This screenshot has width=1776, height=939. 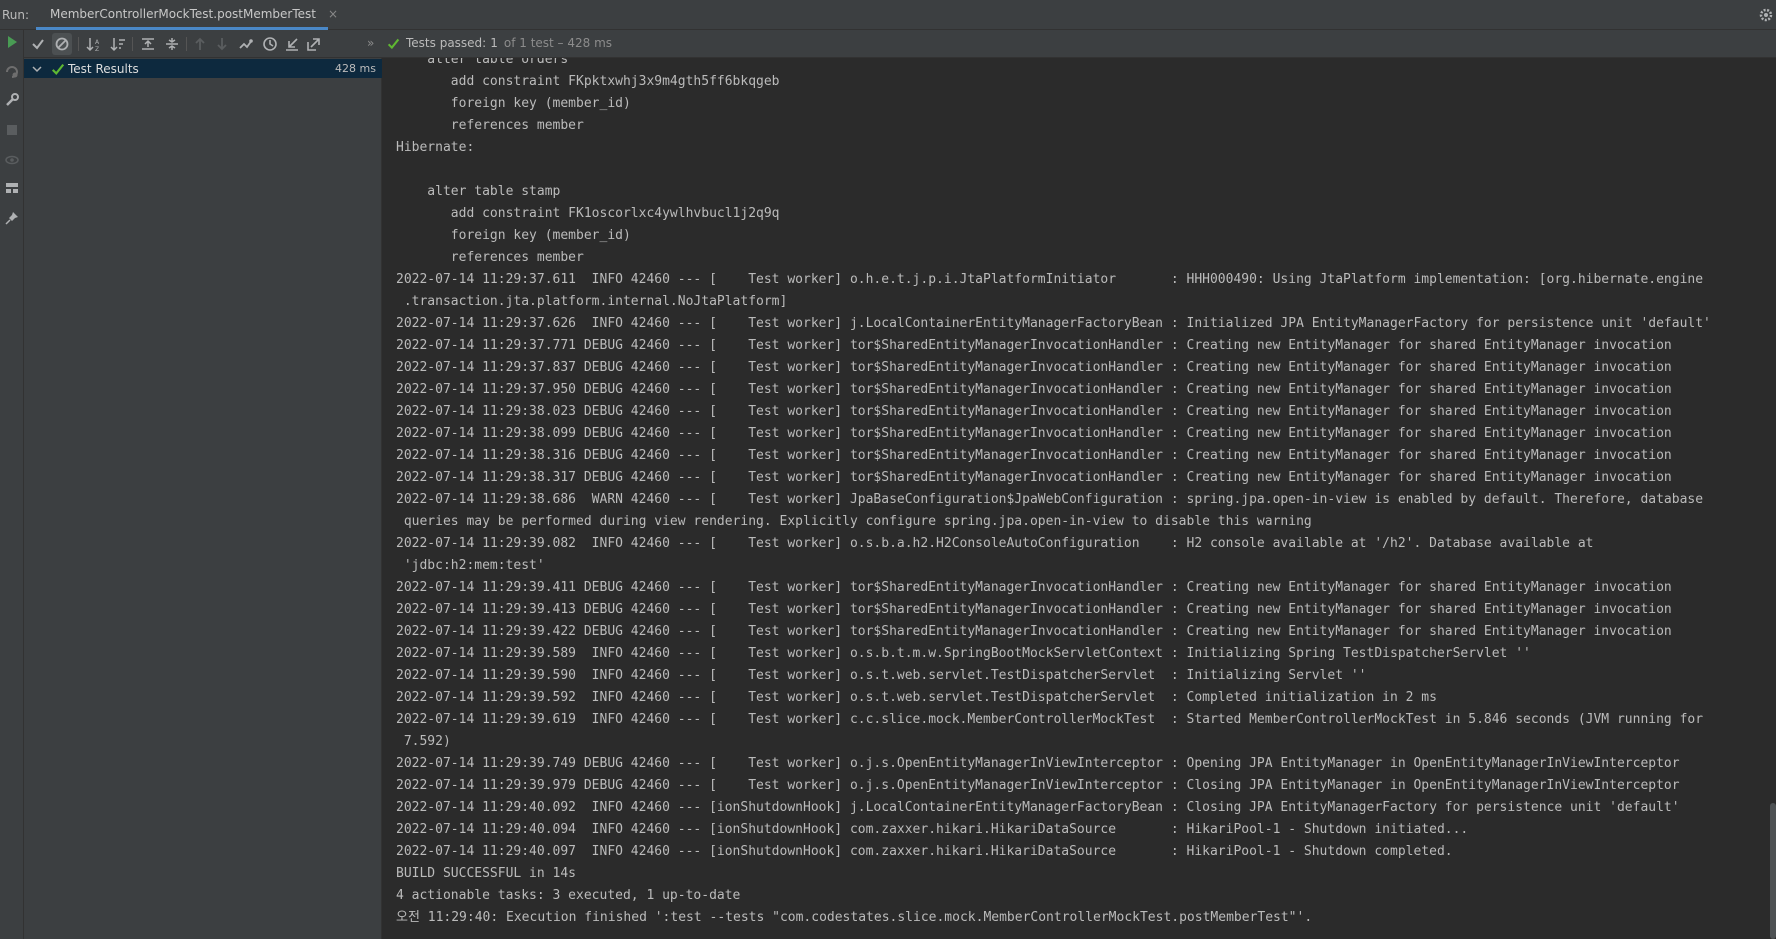 I want to click on close-tab-icon: ×, so click(x=333, y=14).